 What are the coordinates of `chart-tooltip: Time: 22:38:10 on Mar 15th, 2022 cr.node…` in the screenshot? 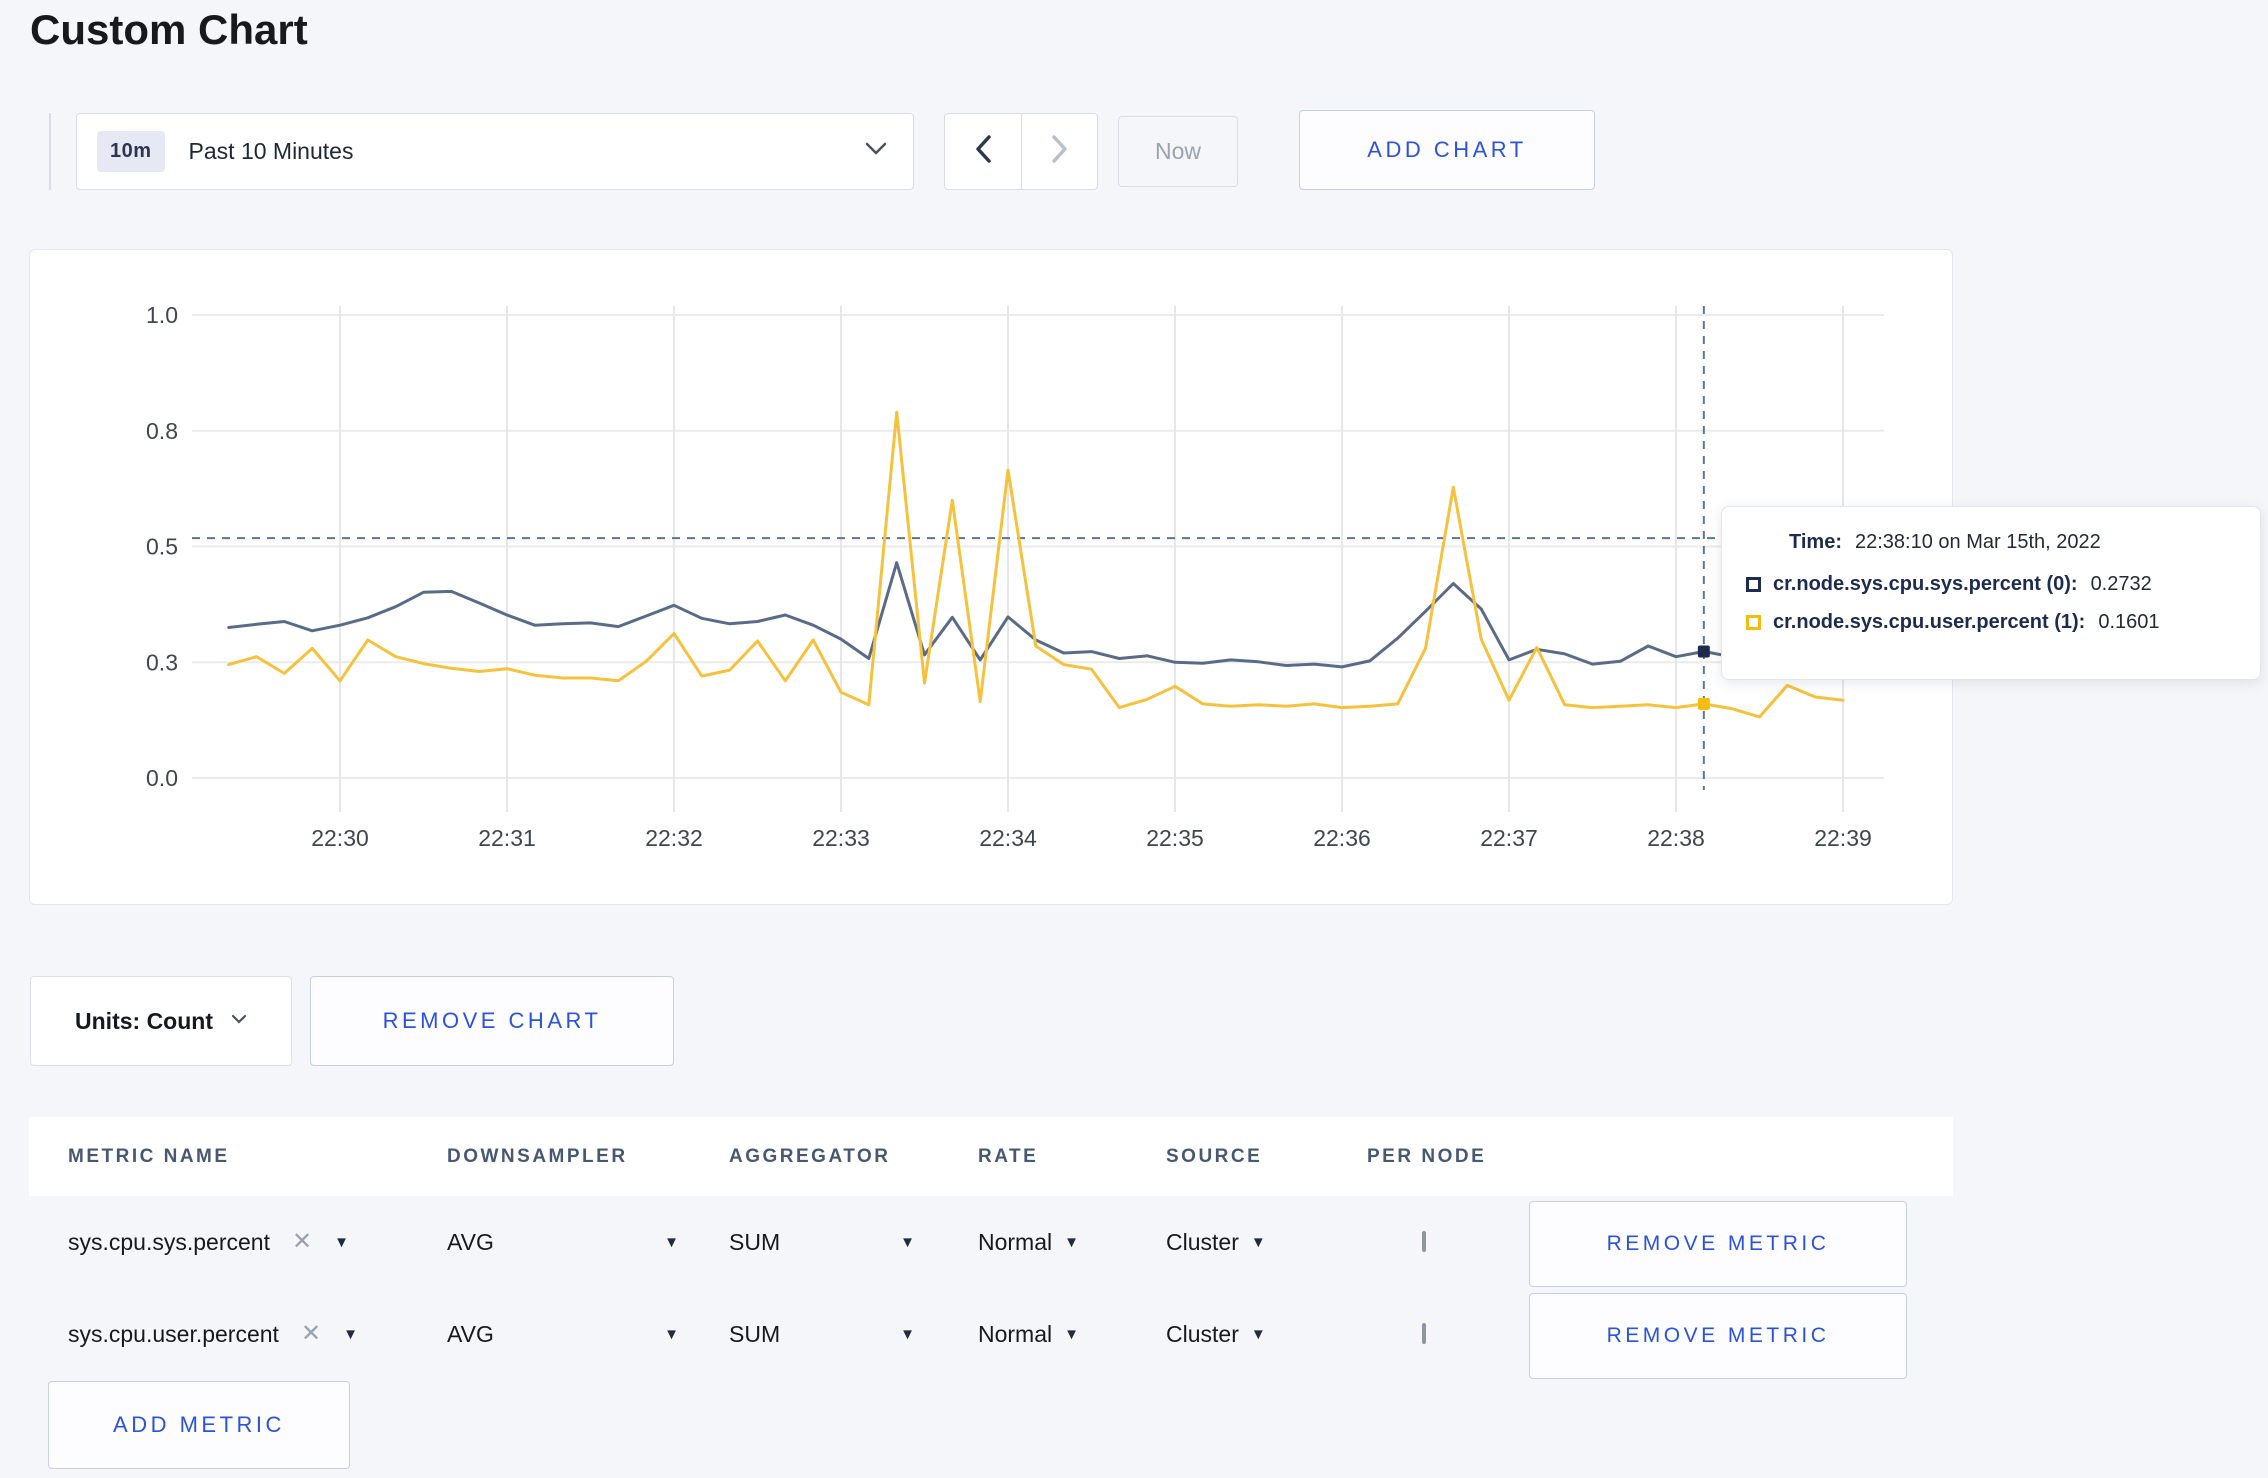 It's located at (1991, 593).